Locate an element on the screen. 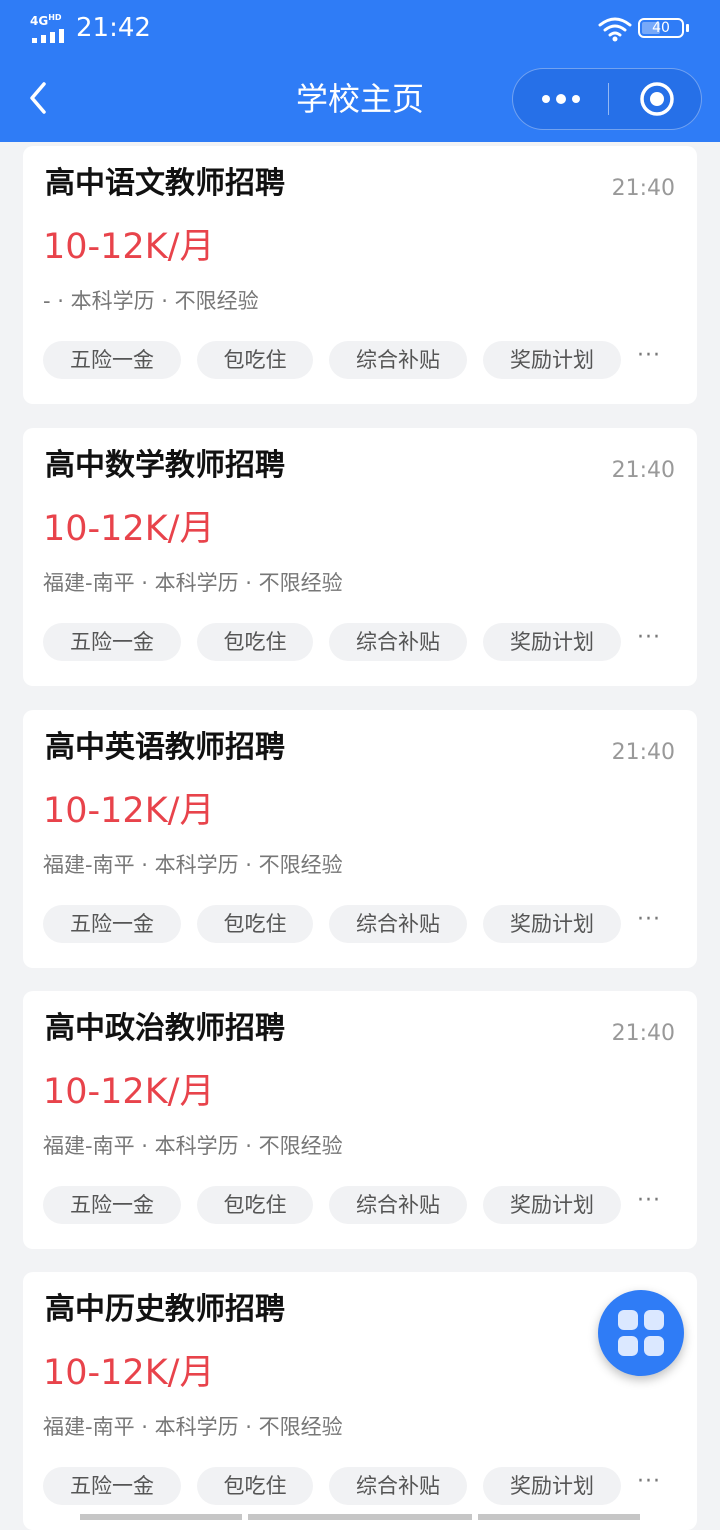 This screenshot has height=1530, width=720. more-dots-icon is located at coordinates (560, 99).